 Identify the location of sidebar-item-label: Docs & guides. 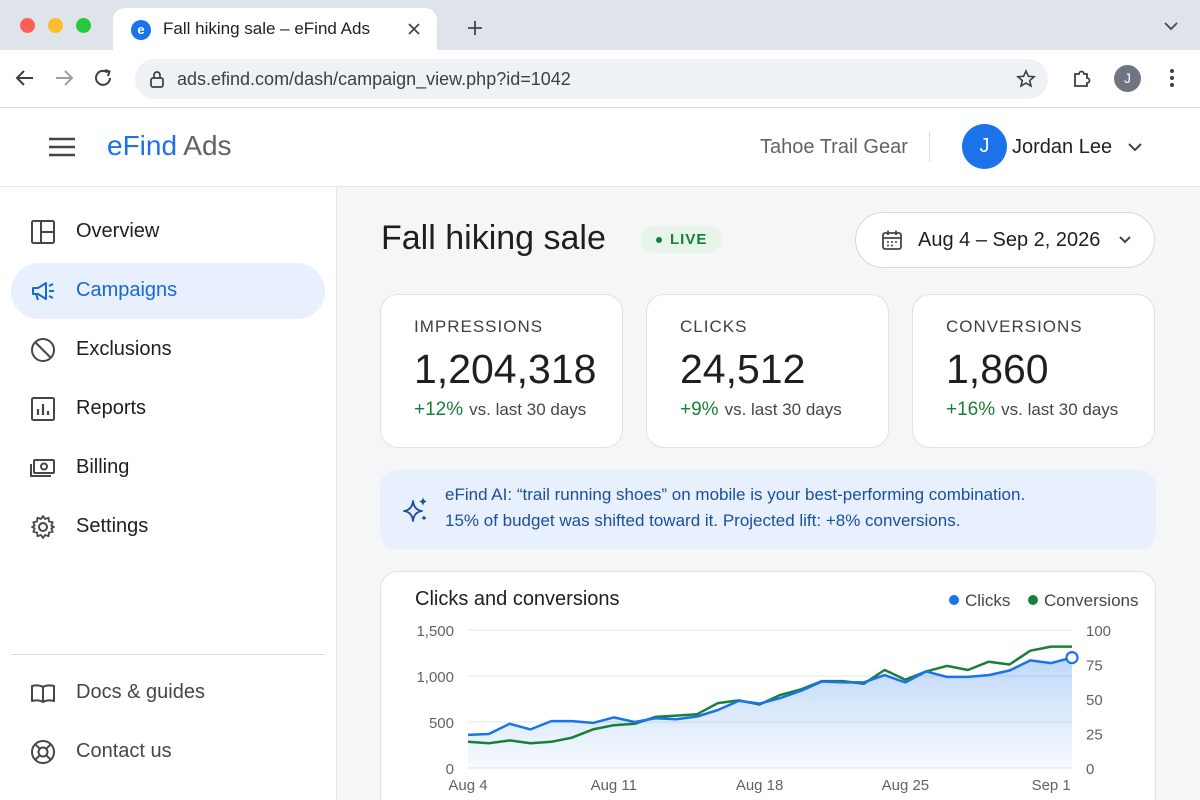
(140, 692).